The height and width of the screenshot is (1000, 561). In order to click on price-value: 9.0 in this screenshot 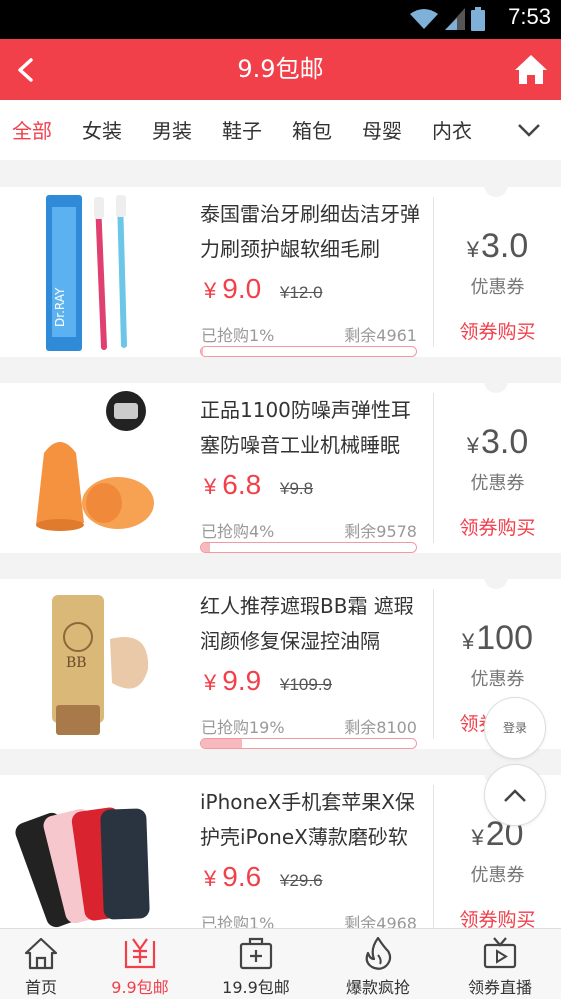, I will do `click(242, 288)`.